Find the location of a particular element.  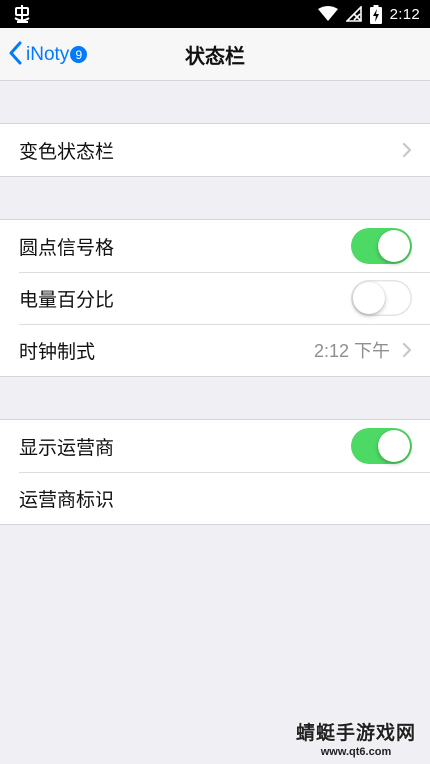

no-signal-icon is located at coordinates (353, 14).